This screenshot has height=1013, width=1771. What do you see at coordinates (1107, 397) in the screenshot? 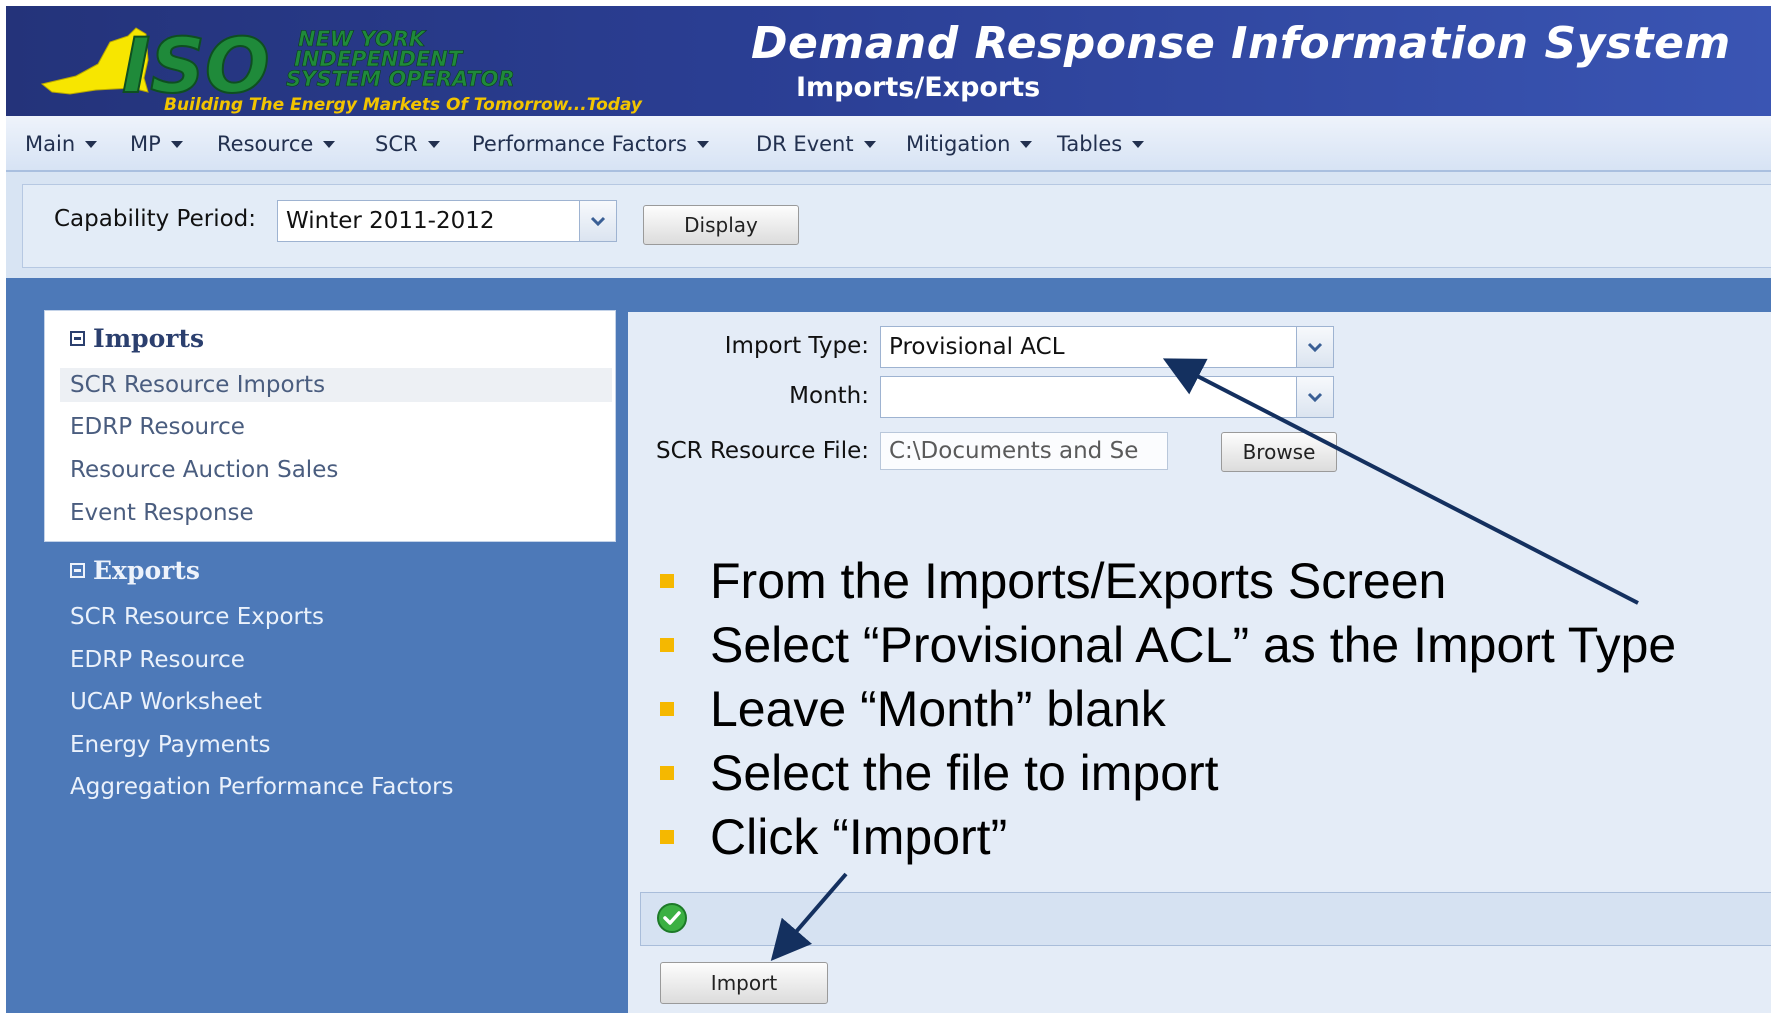
I see `month-select` at bounding box center [1107, 397].